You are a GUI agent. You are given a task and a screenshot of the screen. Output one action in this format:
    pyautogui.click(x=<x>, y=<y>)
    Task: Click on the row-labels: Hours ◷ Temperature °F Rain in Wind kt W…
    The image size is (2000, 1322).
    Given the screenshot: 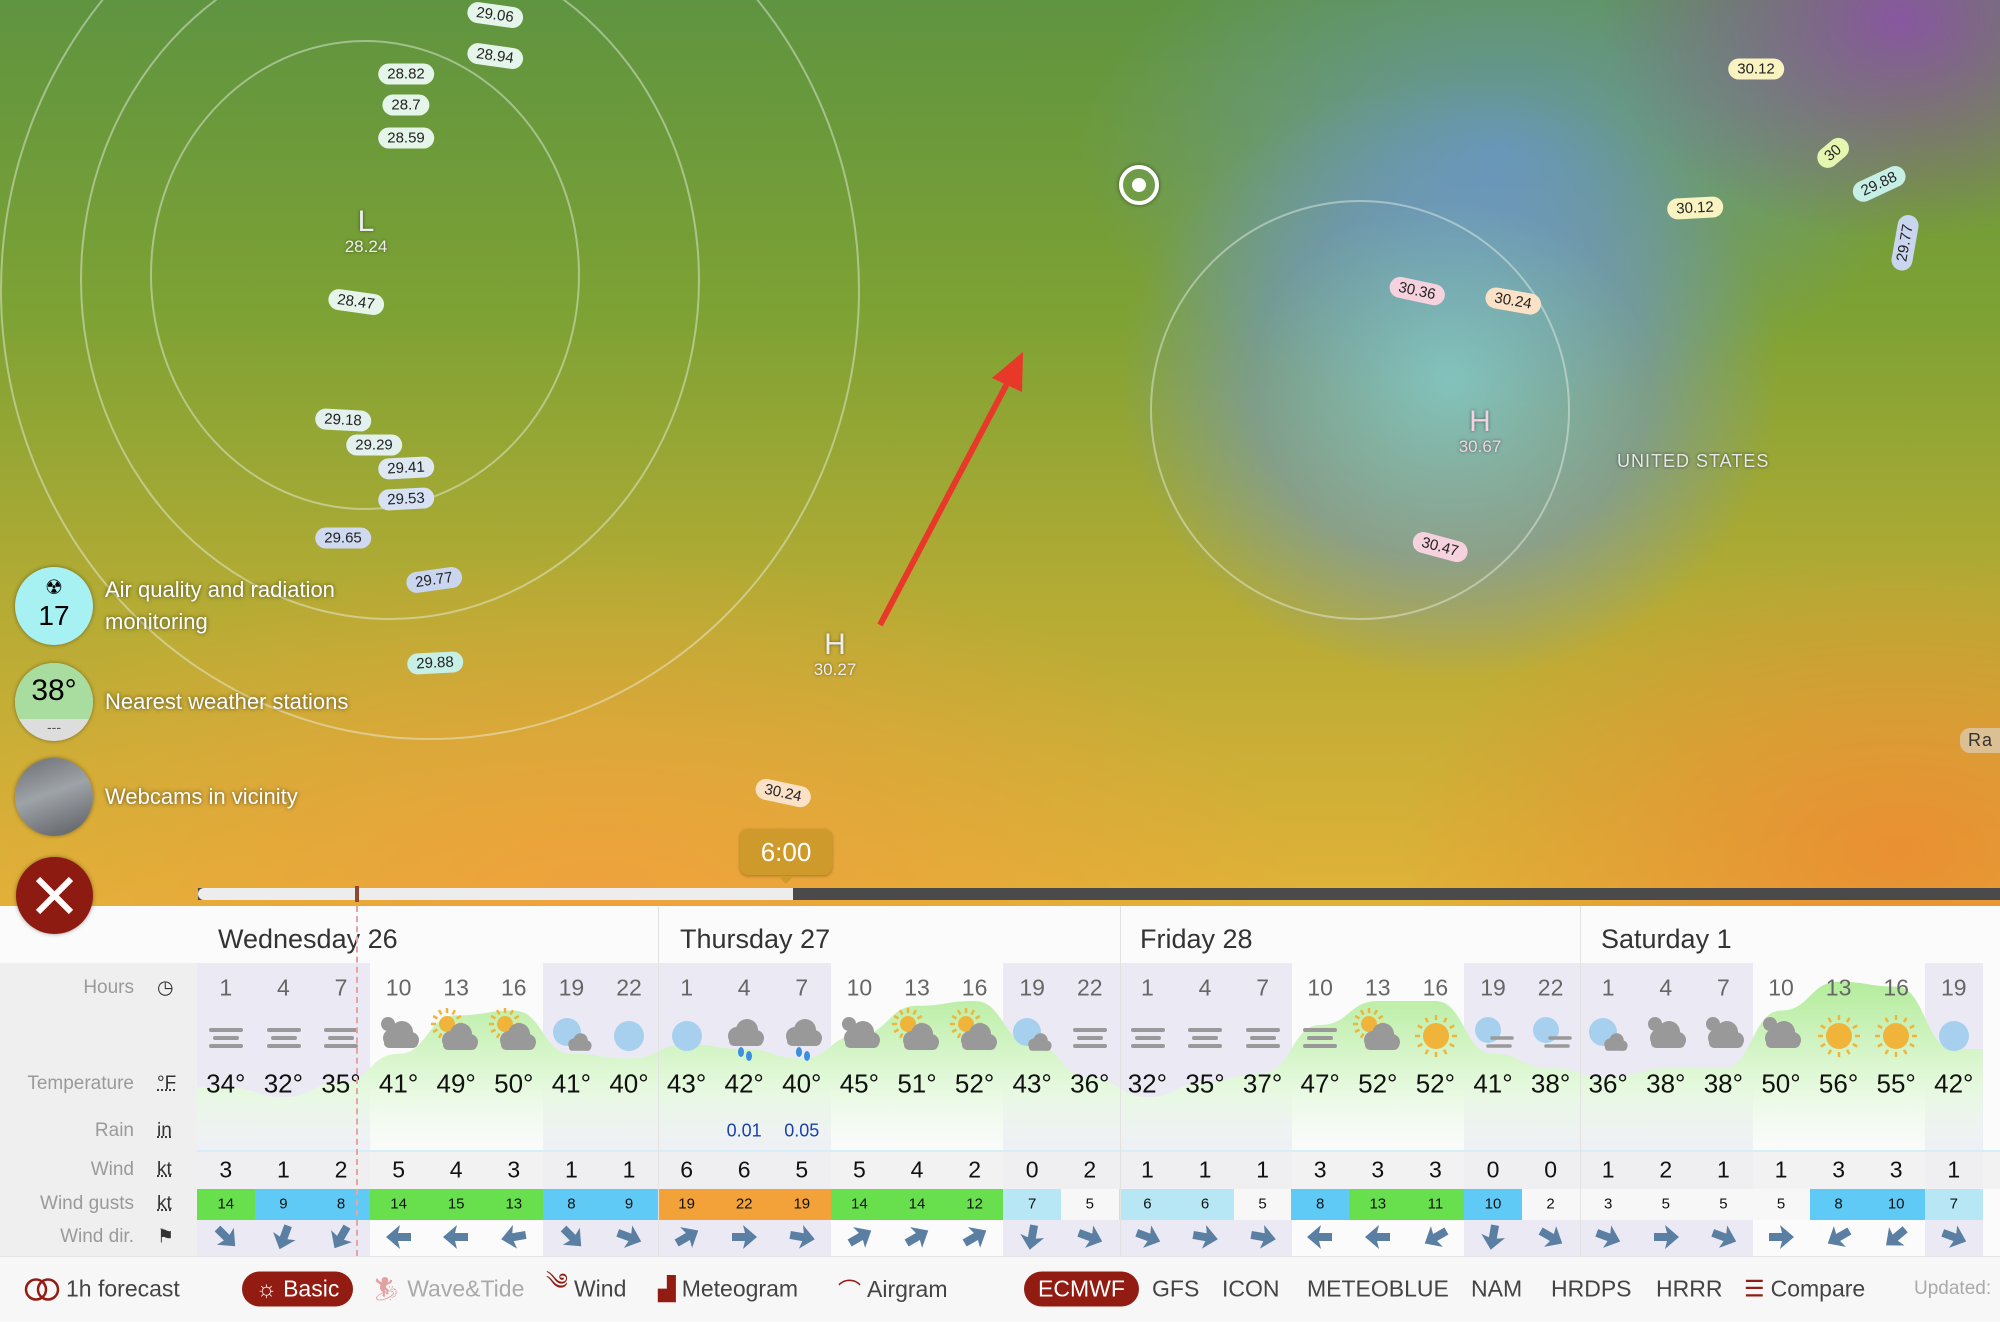 What is the action you would take?
    pyautogui.click(x=98, y=1109)
    